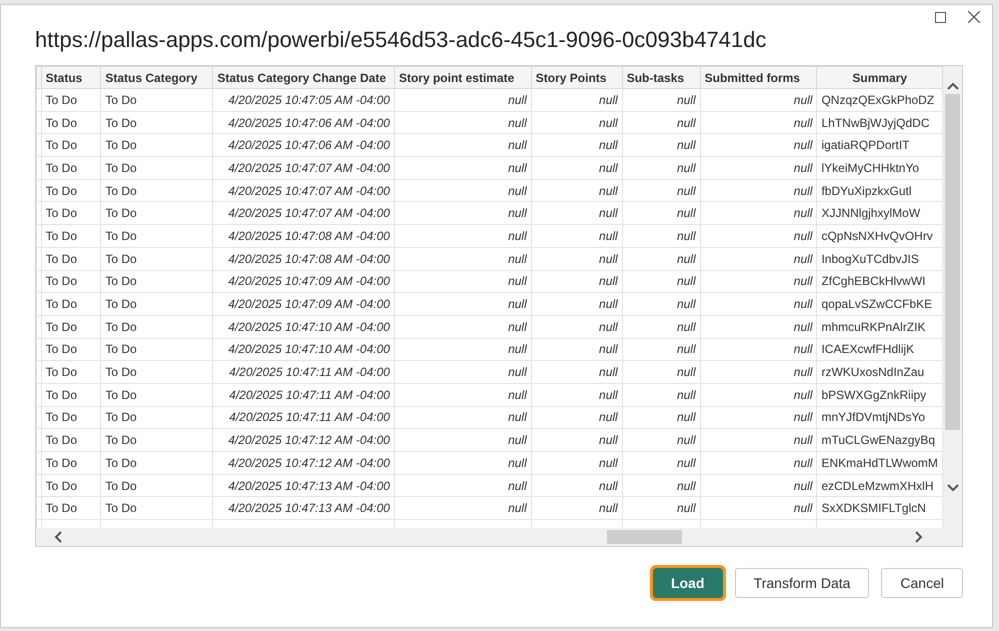  What do you see at coordinates (309, 349) in the screenshot?
I see `table-cell: 4/20/2025 10:47:10 AM -04:00` at bounding box center [309, 349].